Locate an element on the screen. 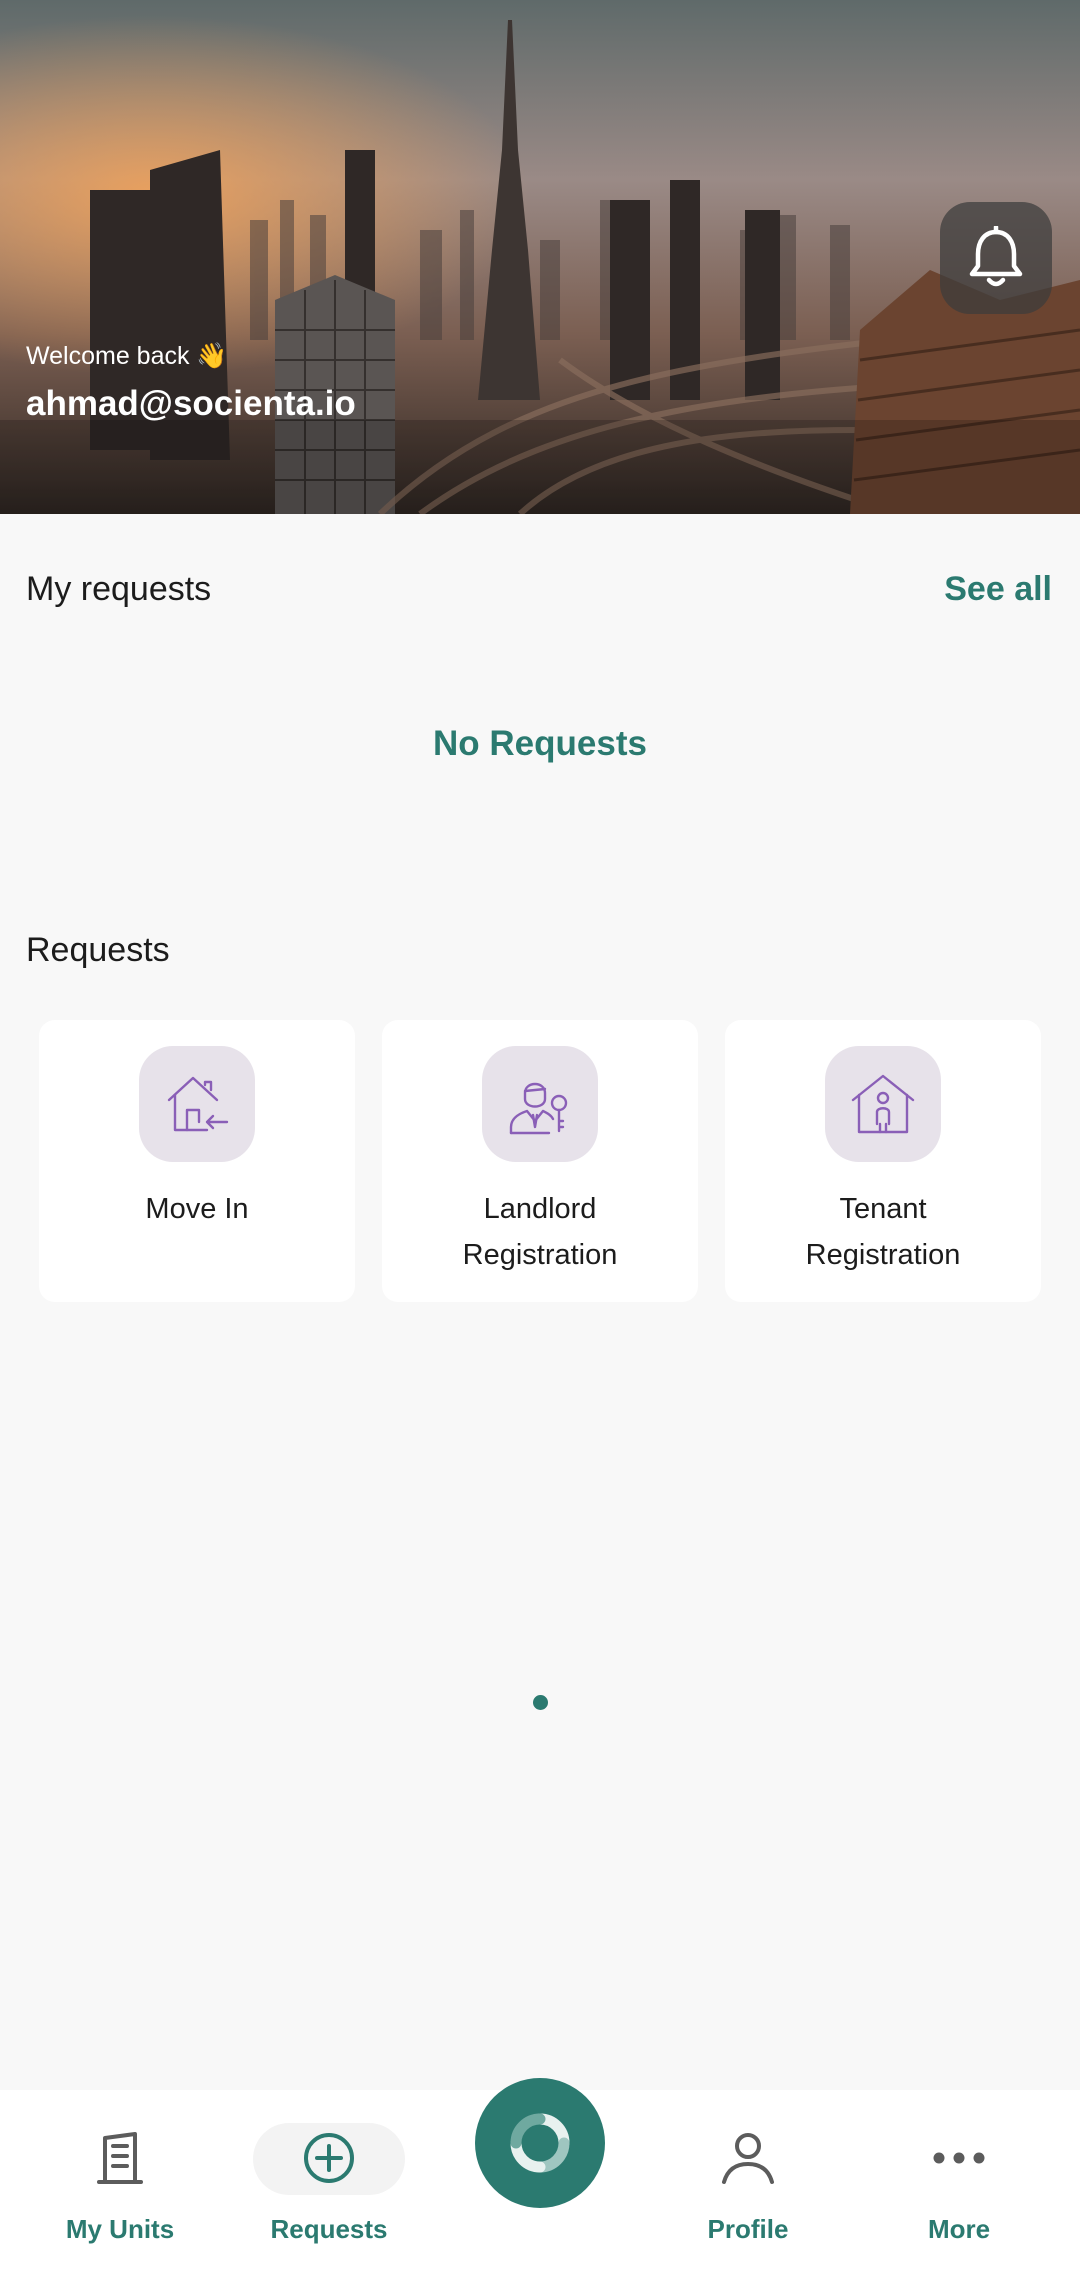 Image resolution: width=1080 pixels, height=2295 pixels. nav-label: Requests is located at coordinates (329, 2229).